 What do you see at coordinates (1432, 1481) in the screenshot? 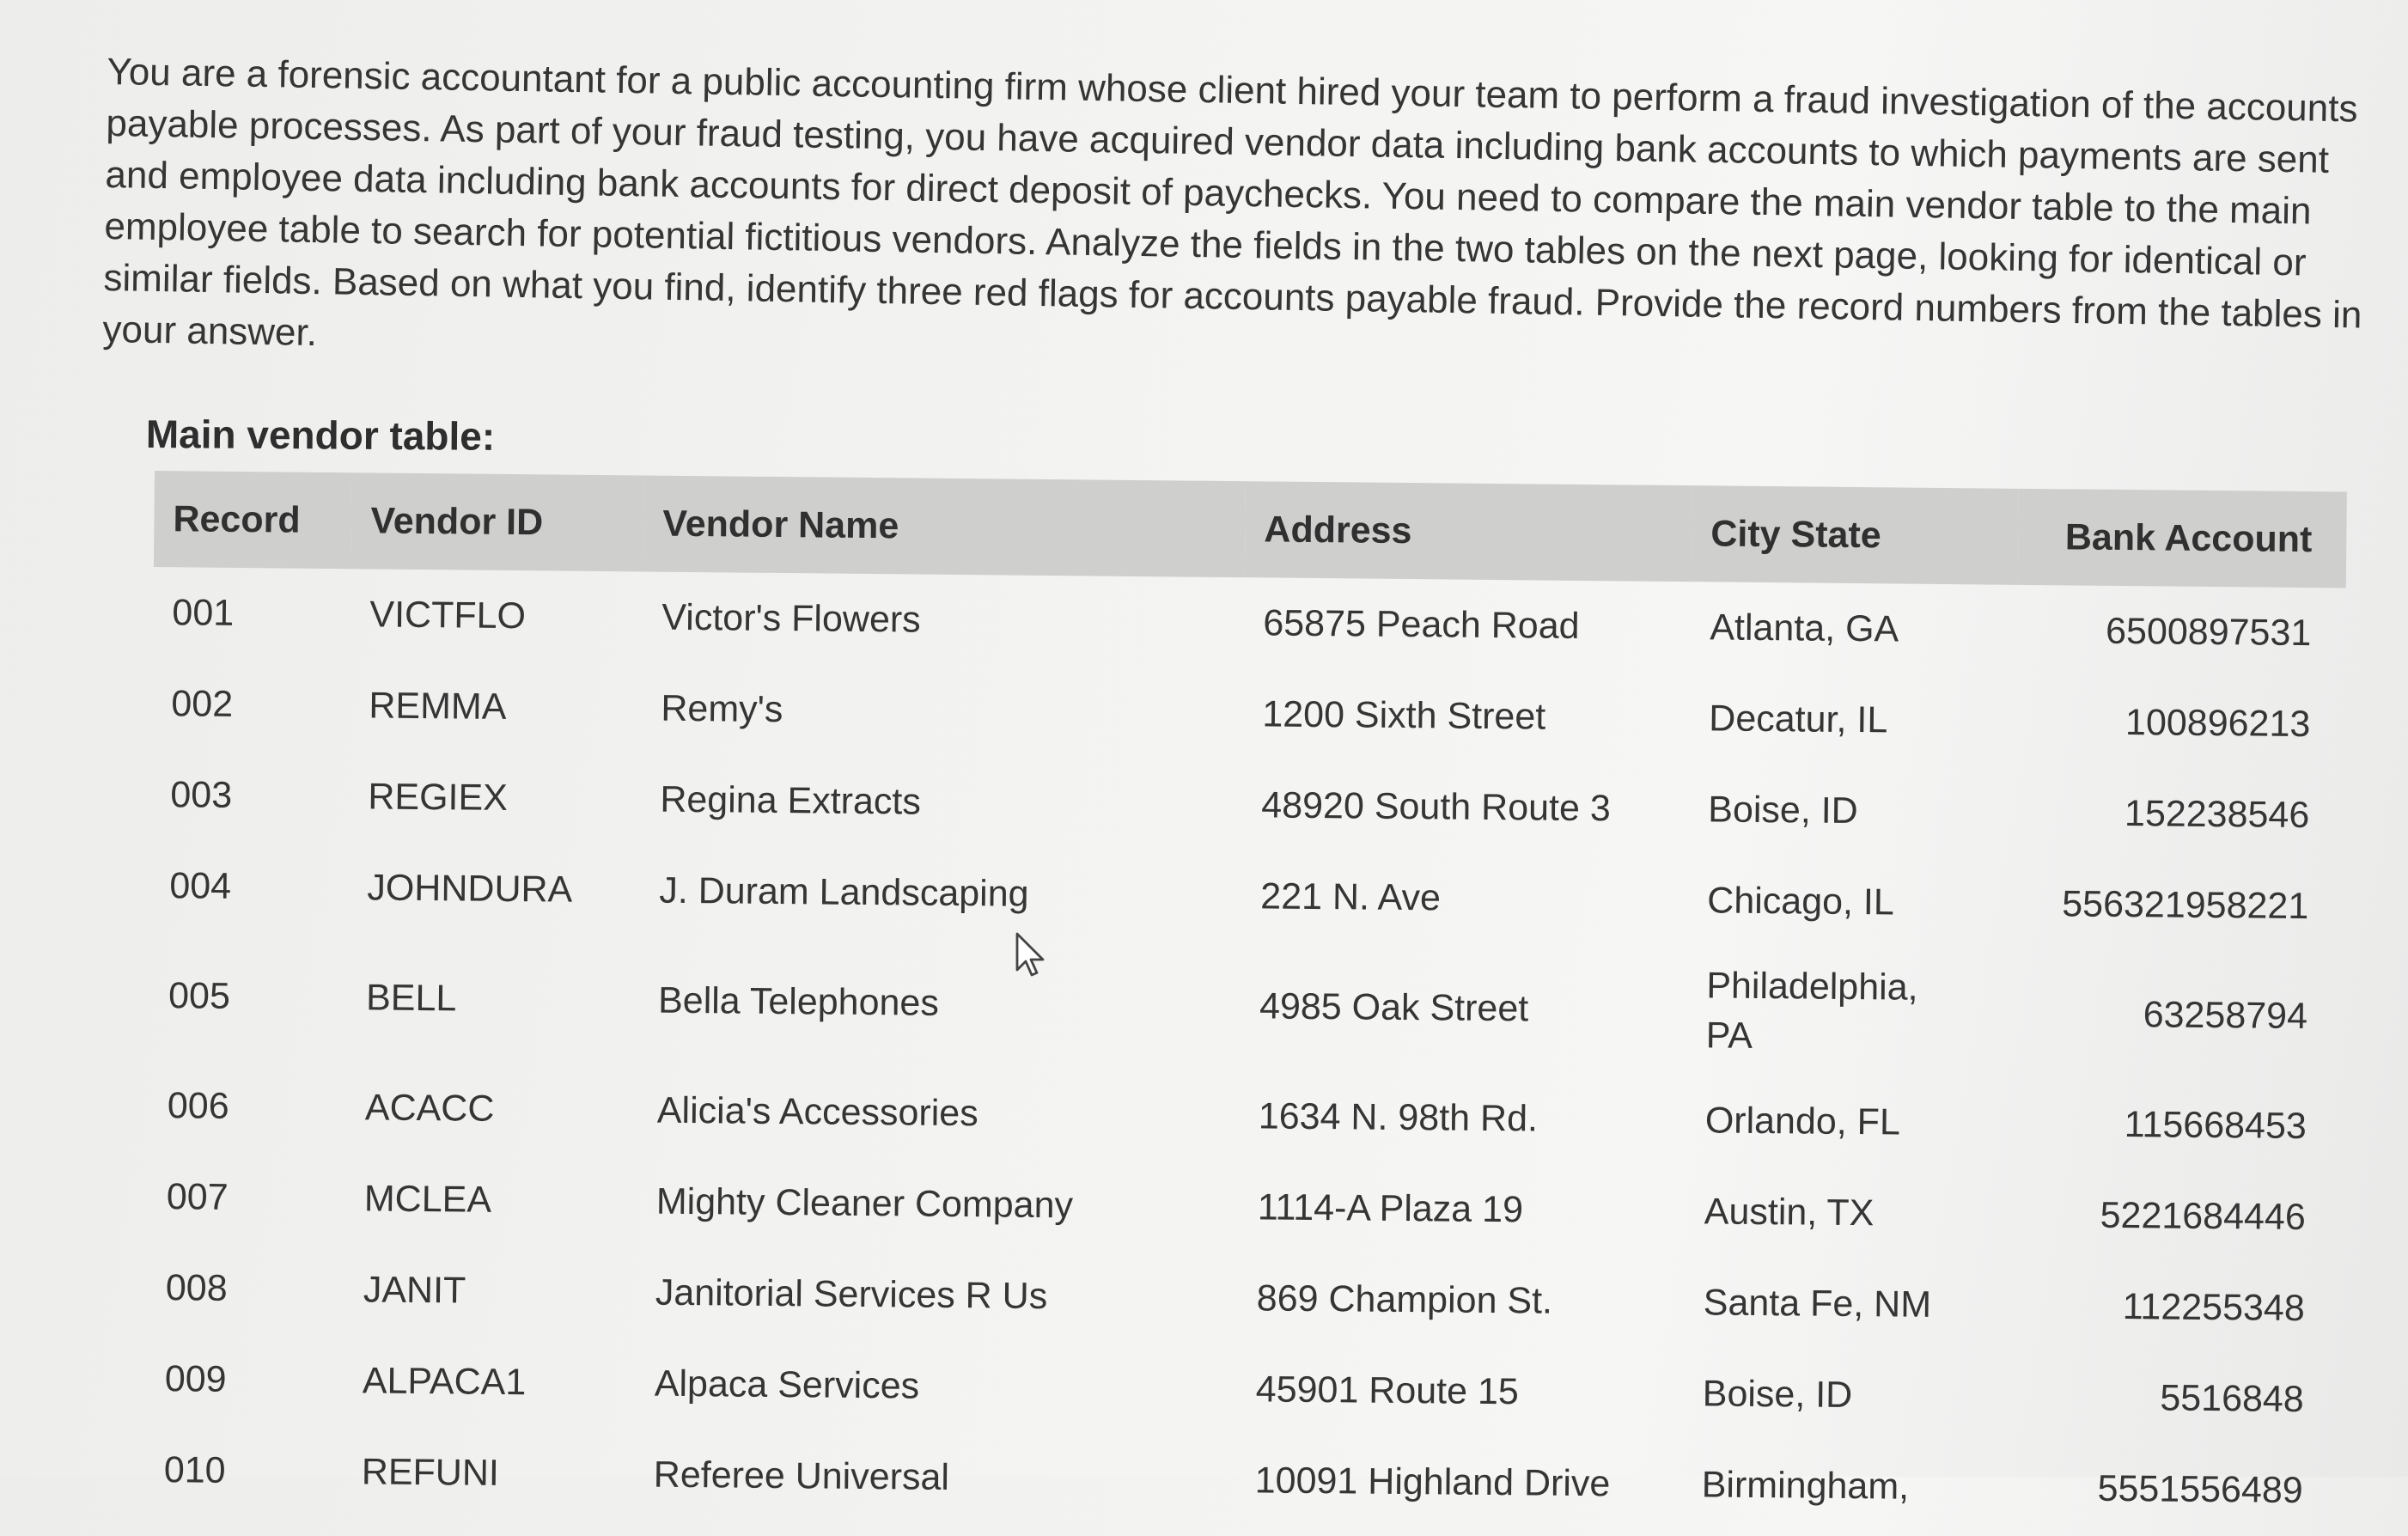
I see `address-cell: 10091 Highland Drive` at bounding box center [1432, 1481].